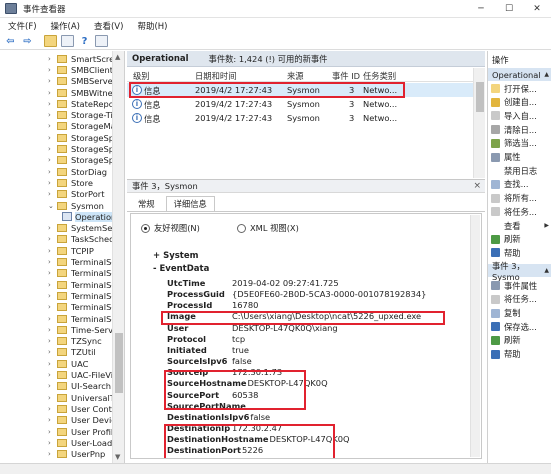  I want to click on action-item: 事件属性, so click(519, 285).